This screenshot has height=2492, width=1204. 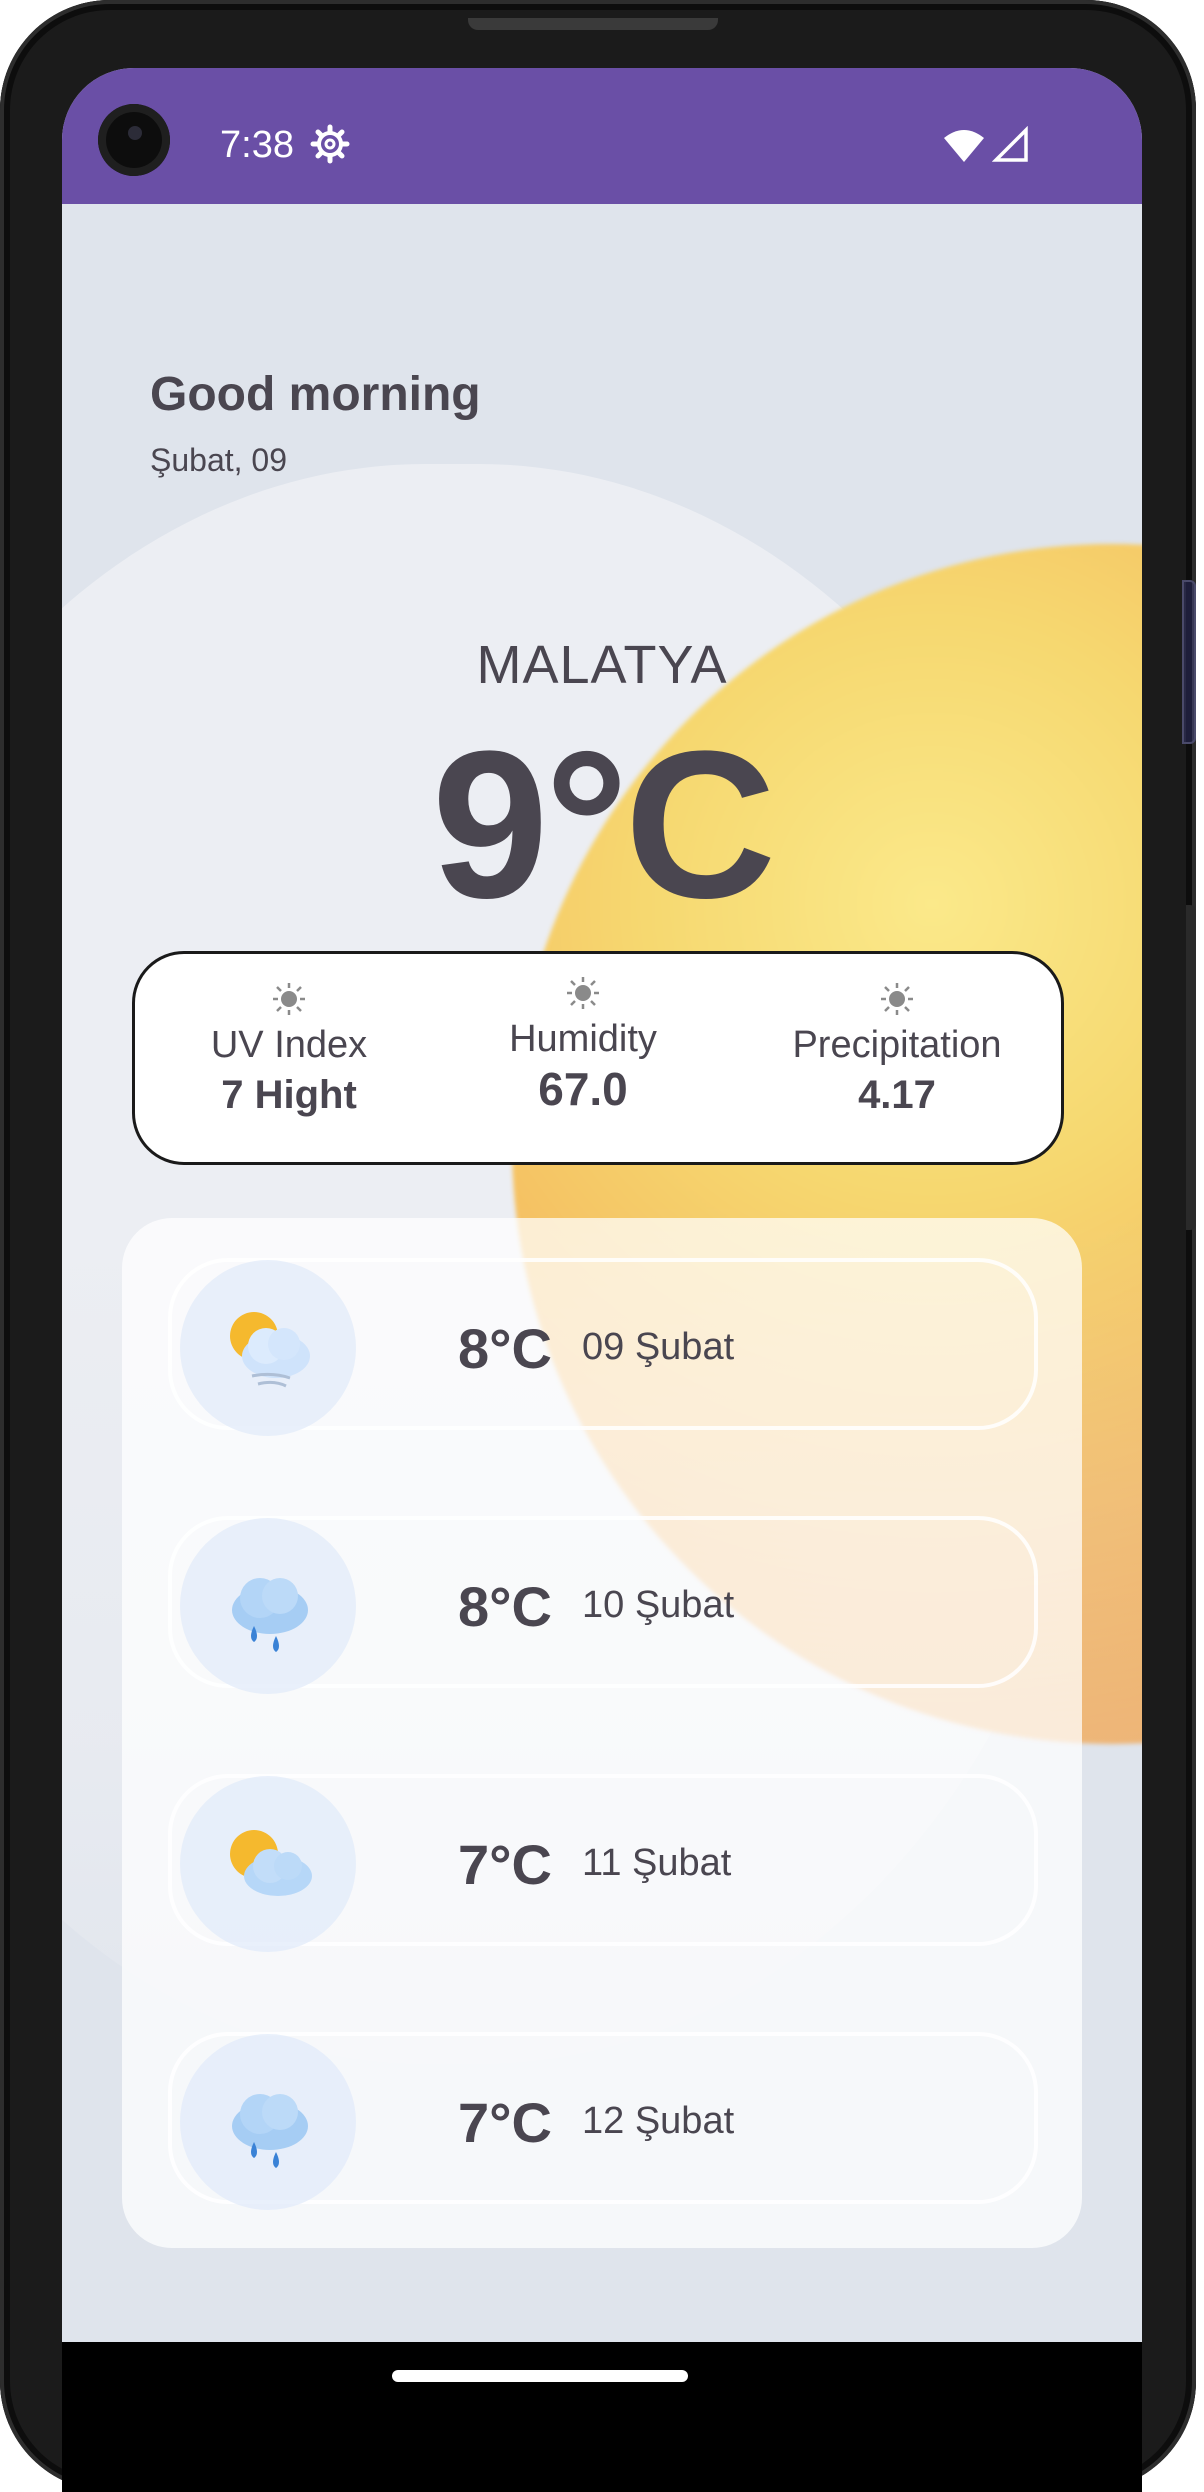 I want to click on city-name: MALATYA, so click(x=602, y=665).